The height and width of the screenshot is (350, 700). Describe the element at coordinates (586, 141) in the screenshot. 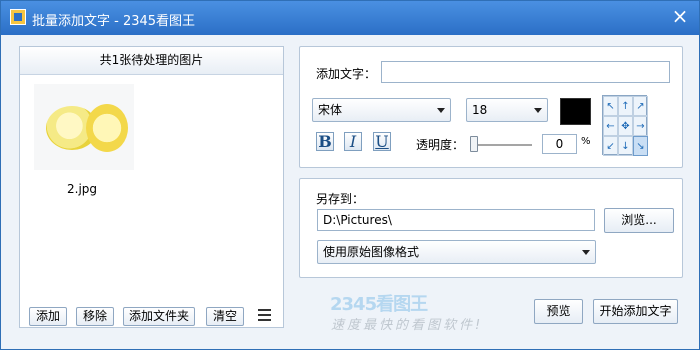

I see `opacity-unit: %` at that location.